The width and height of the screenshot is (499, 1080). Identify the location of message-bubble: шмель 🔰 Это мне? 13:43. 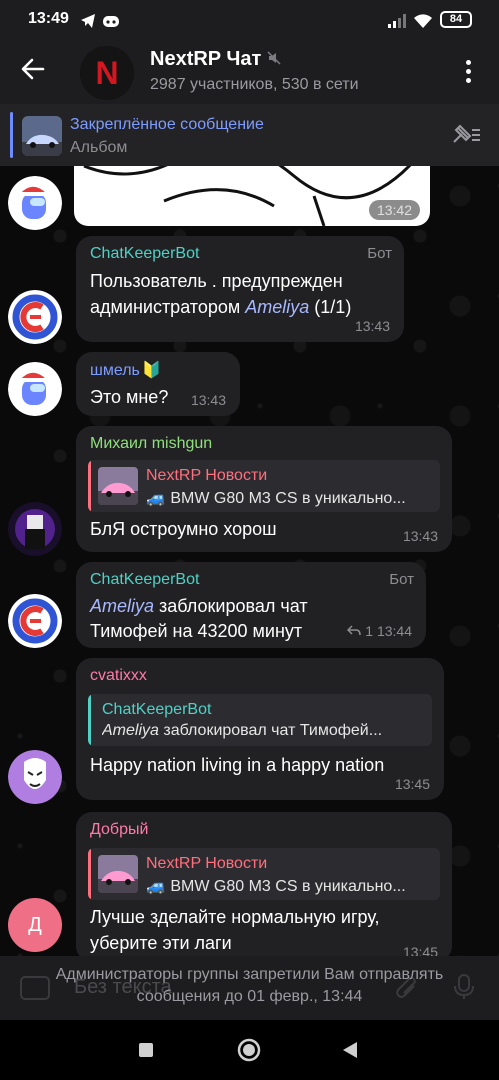
(158, 384).